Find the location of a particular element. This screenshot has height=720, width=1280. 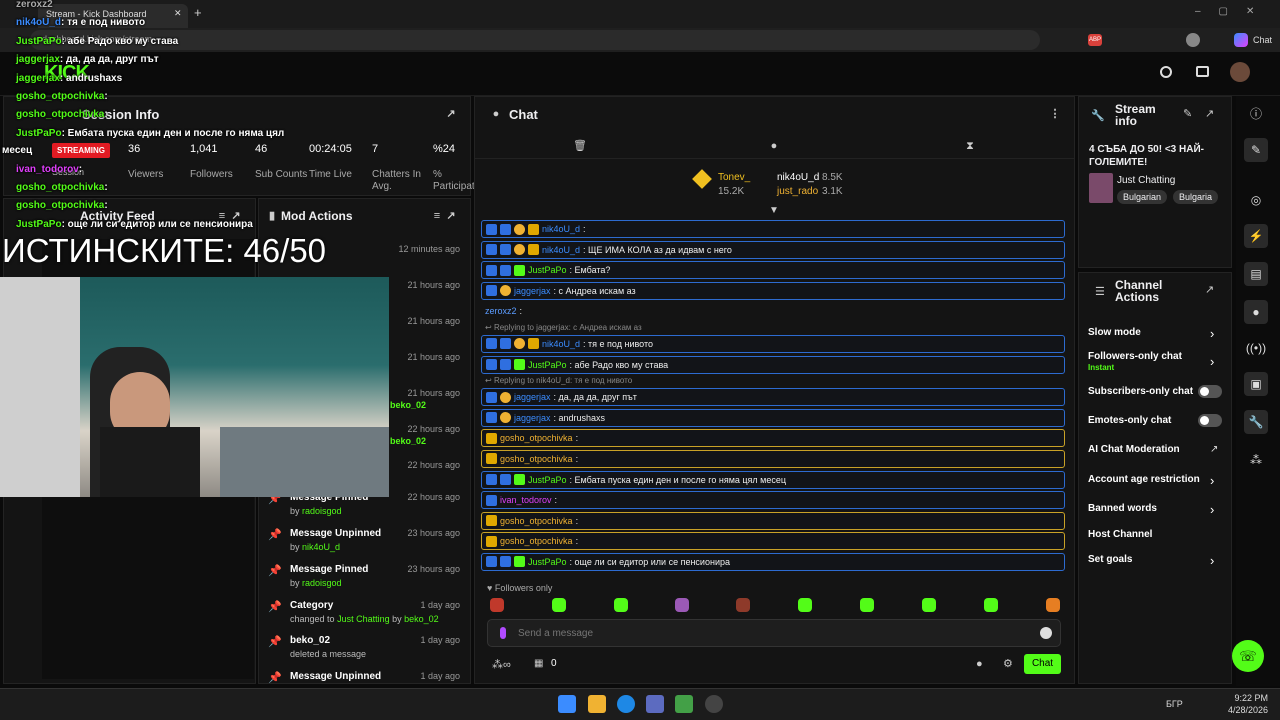

chat-ext-label: Chat is located at coordinates (1262, 40).